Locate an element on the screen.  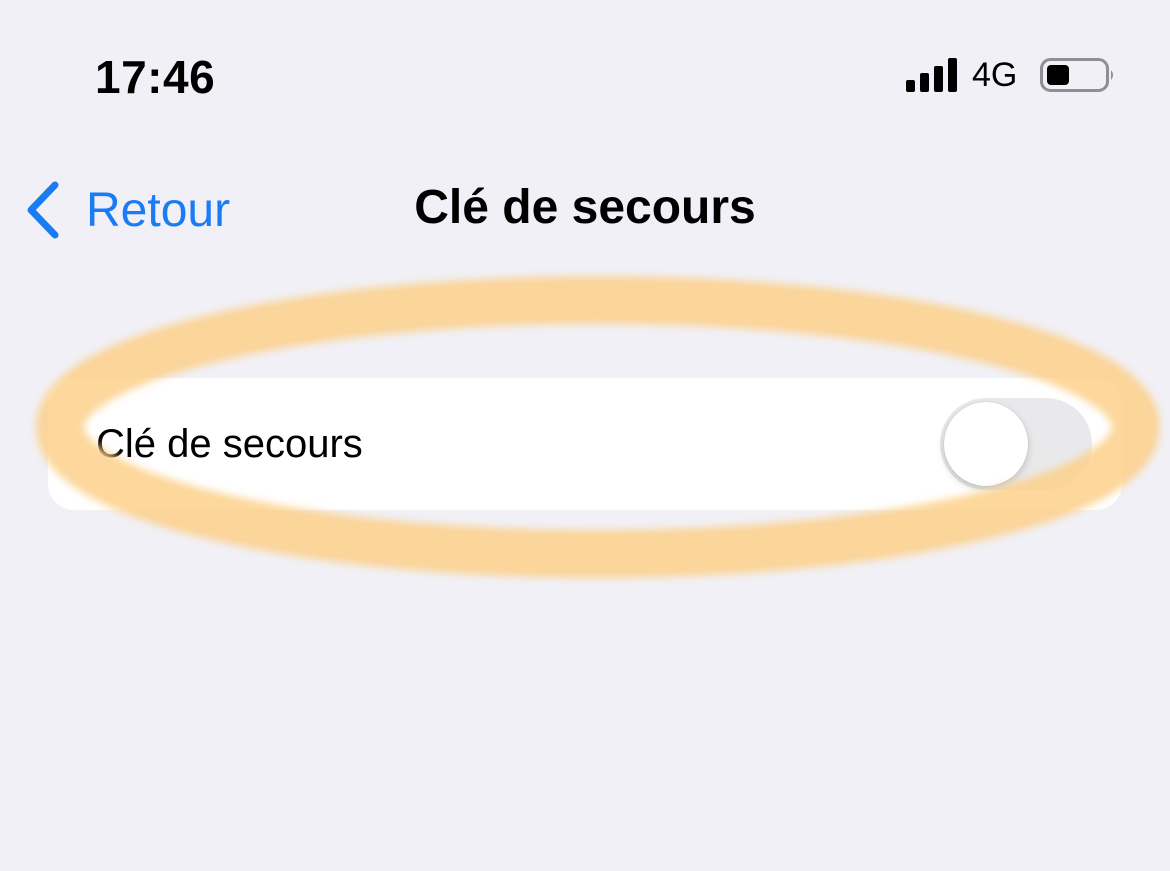
page-title-text: Clé de secours is located at coordinates (585, 207).